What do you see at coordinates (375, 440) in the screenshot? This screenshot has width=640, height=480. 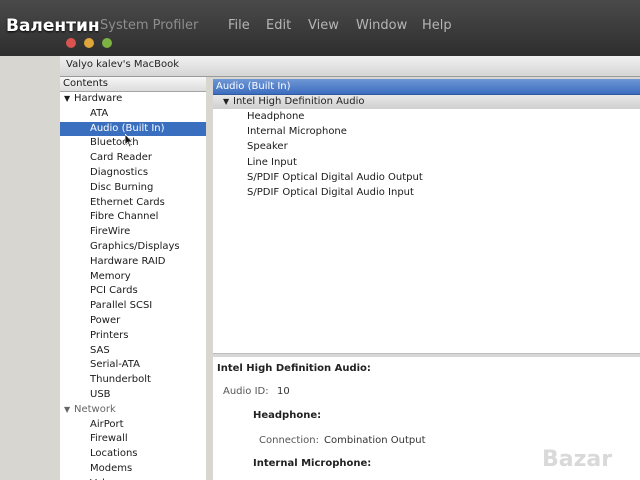 I see `connection-value: Combination Output` at bounding box center [375, 440].